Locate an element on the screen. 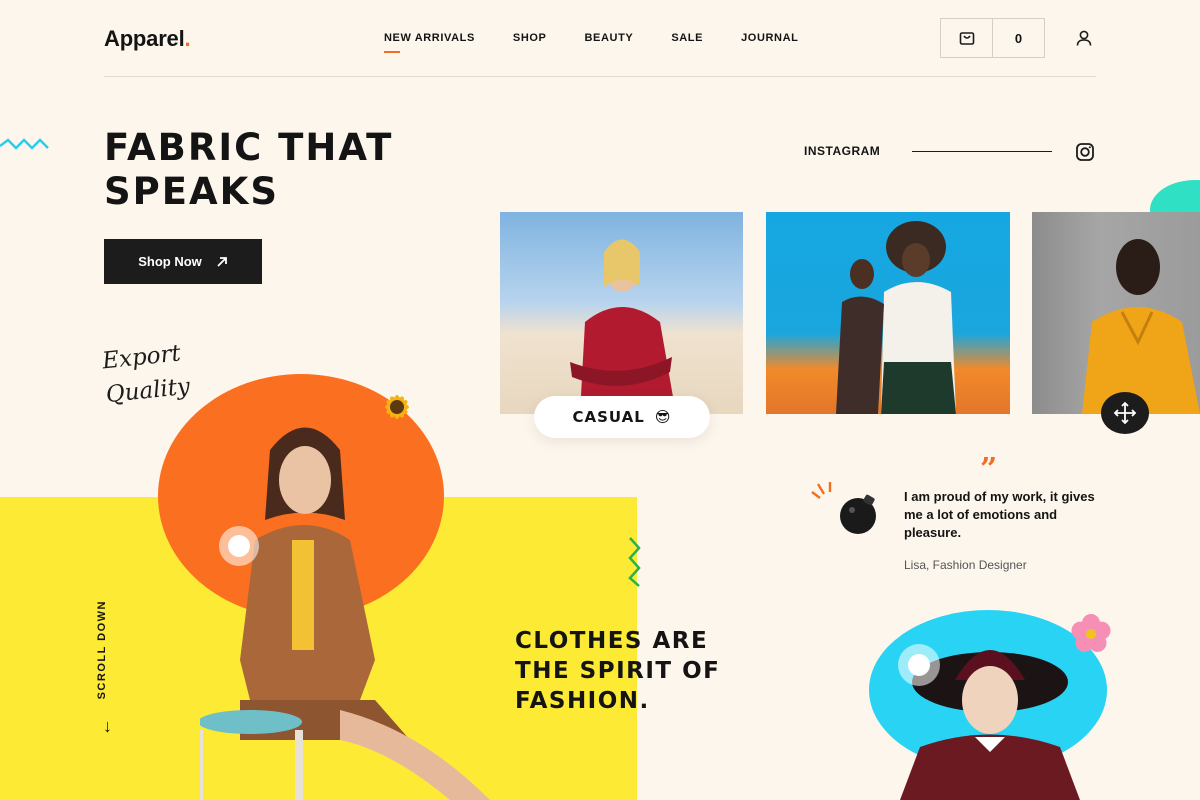  nav-item-sale: SALE is located at coordinates (687, 38).